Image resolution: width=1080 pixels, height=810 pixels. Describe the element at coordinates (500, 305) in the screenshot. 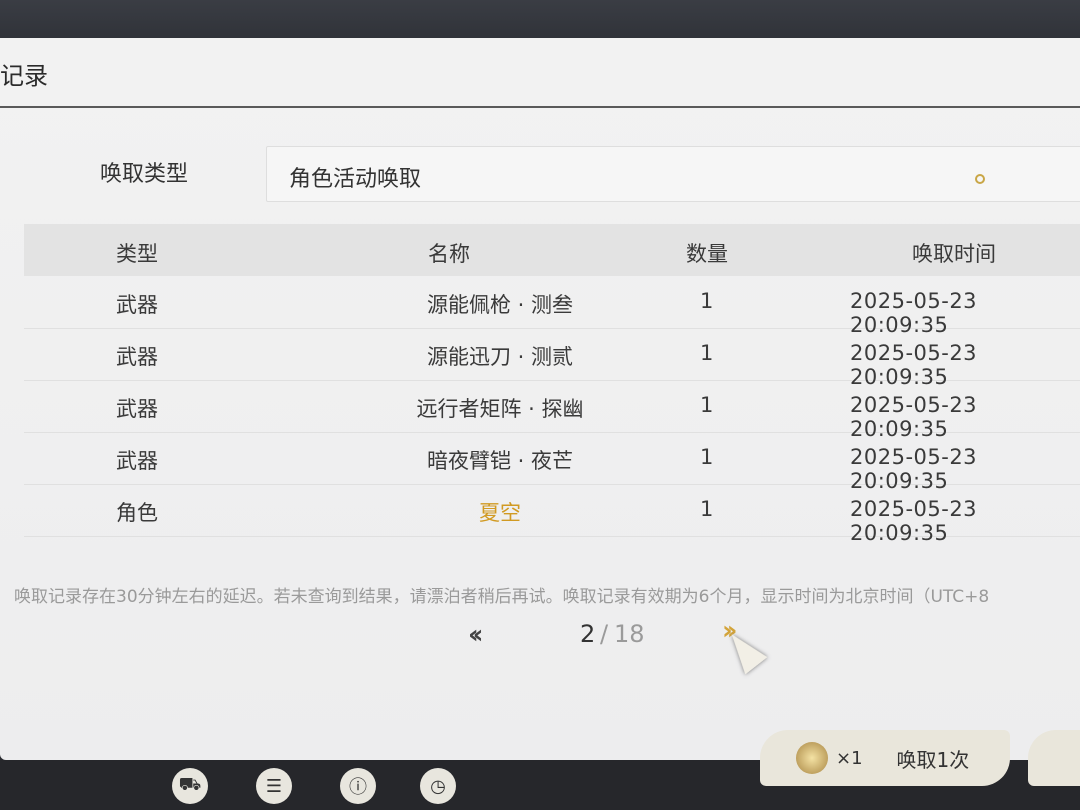

I see `row-name: 源能佩枪 · 测叁` at that location.